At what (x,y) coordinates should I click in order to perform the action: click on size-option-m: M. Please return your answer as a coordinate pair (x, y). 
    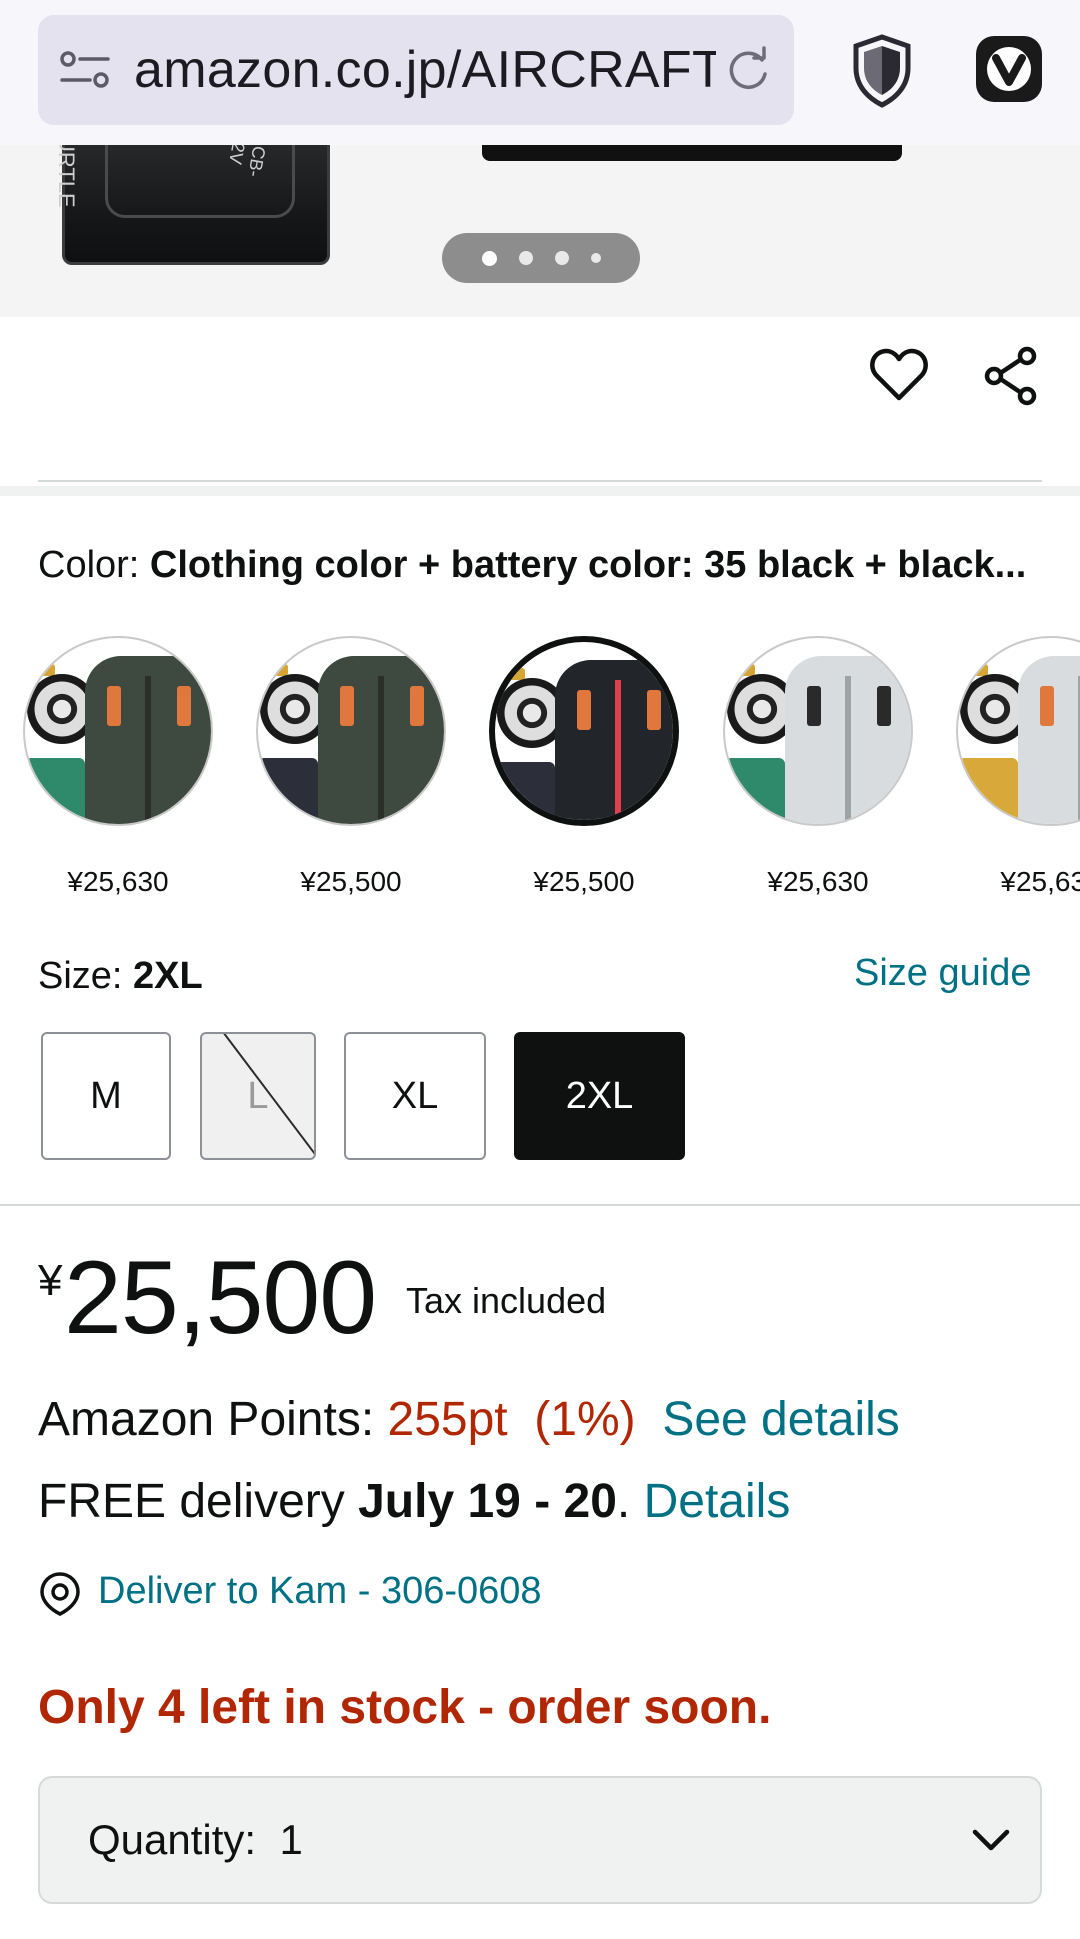
    Looking at the image, I should click on (106, 1096).